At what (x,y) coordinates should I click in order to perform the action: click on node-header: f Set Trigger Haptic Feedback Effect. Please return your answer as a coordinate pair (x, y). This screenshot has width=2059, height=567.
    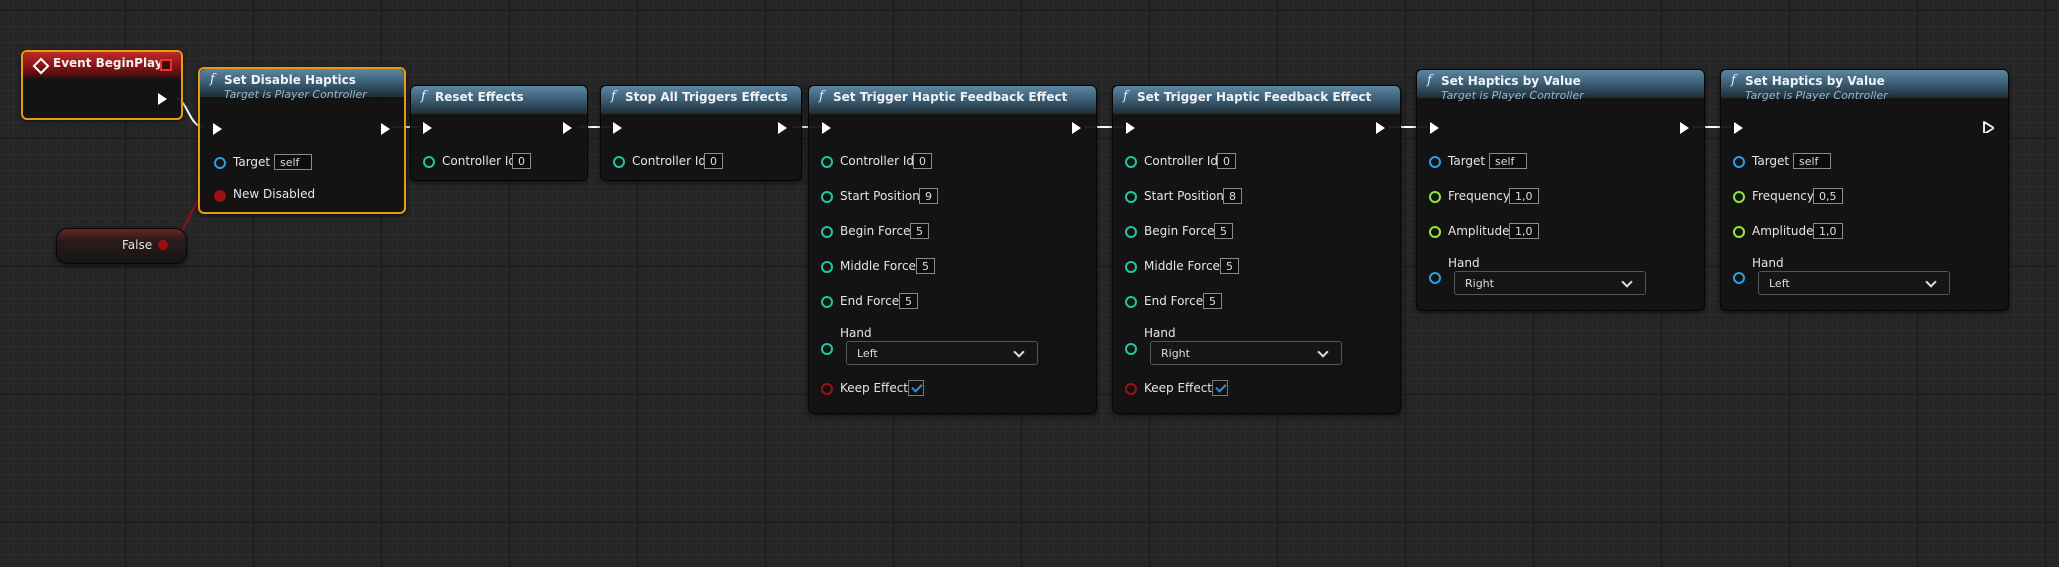
    Looking at the image, I should click on (1256, 100).